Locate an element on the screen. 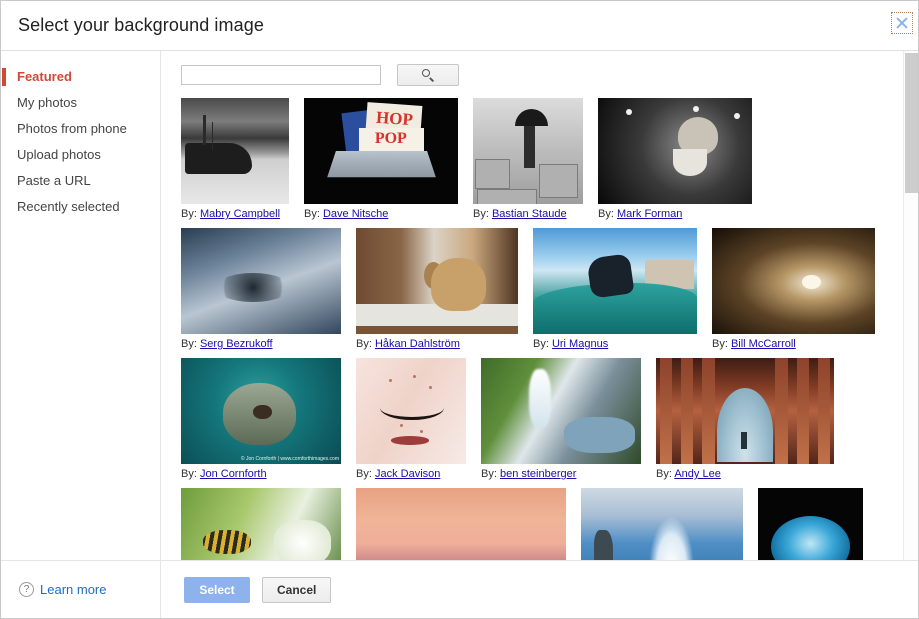  thumbnail-cell: By: Bill McCarroll is located at coordinates (793, 289).